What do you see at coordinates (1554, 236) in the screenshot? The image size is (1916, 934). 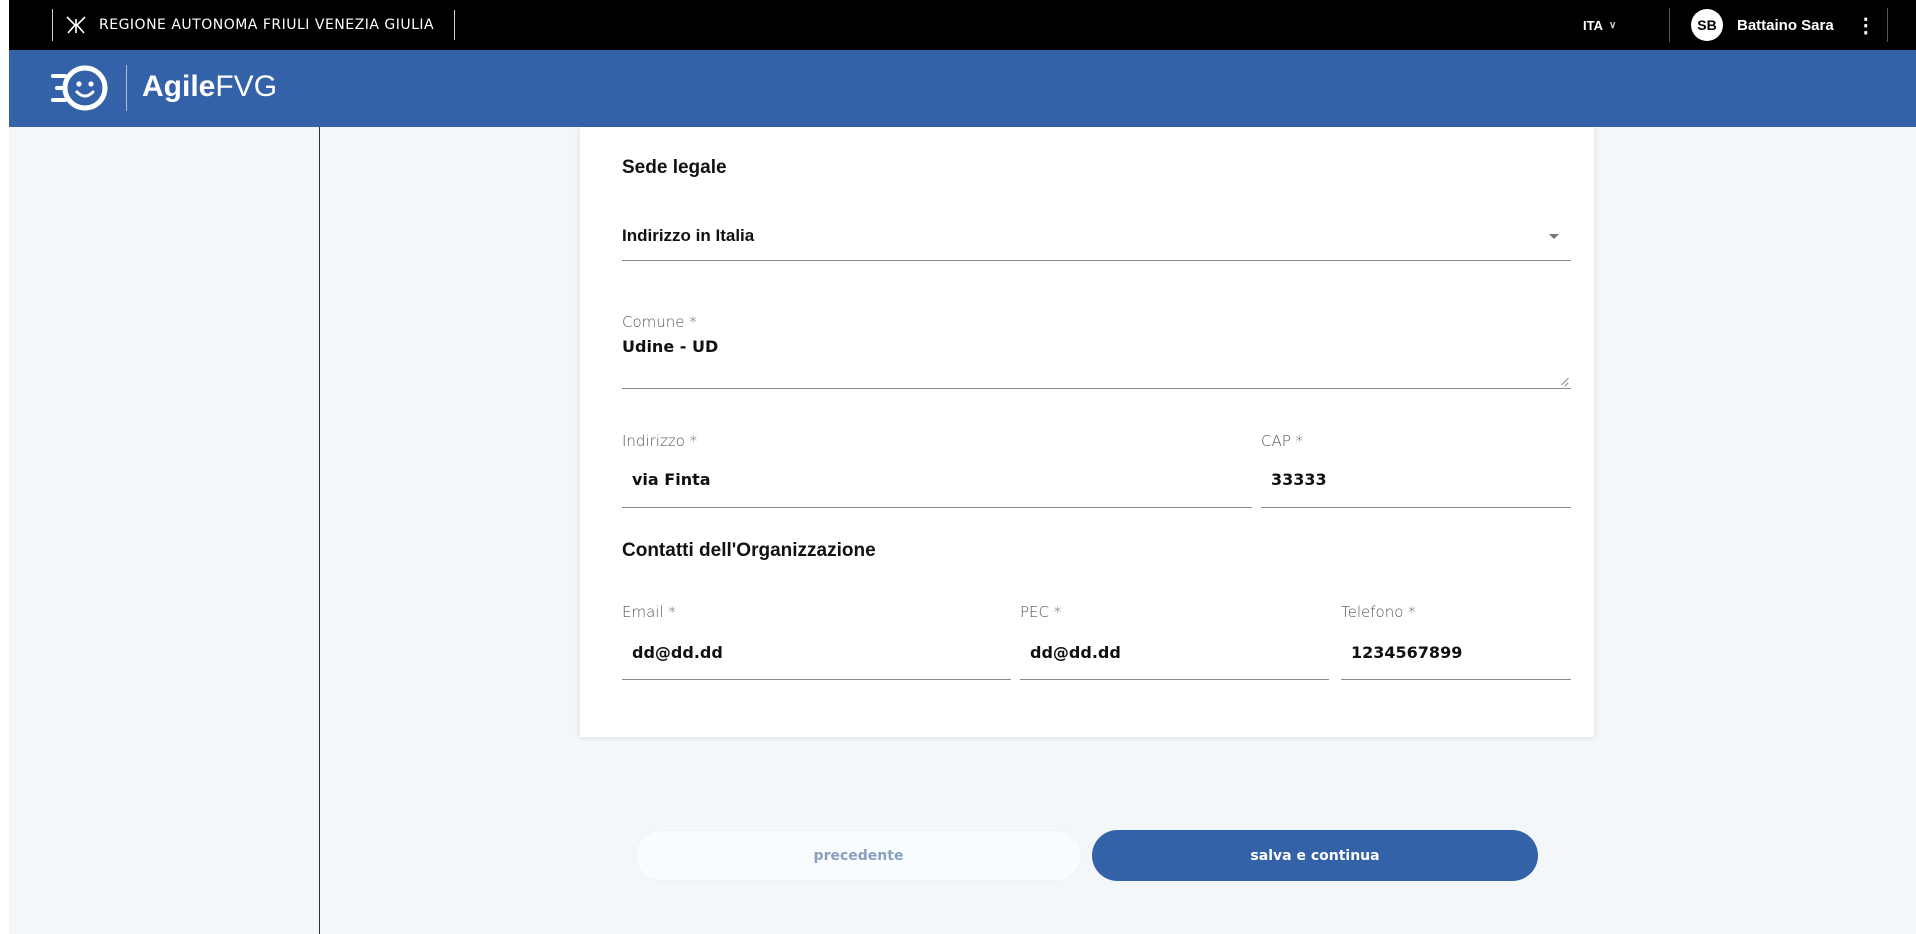 I see `dropdown-caret-icon` at bounding box center [1554, 236].